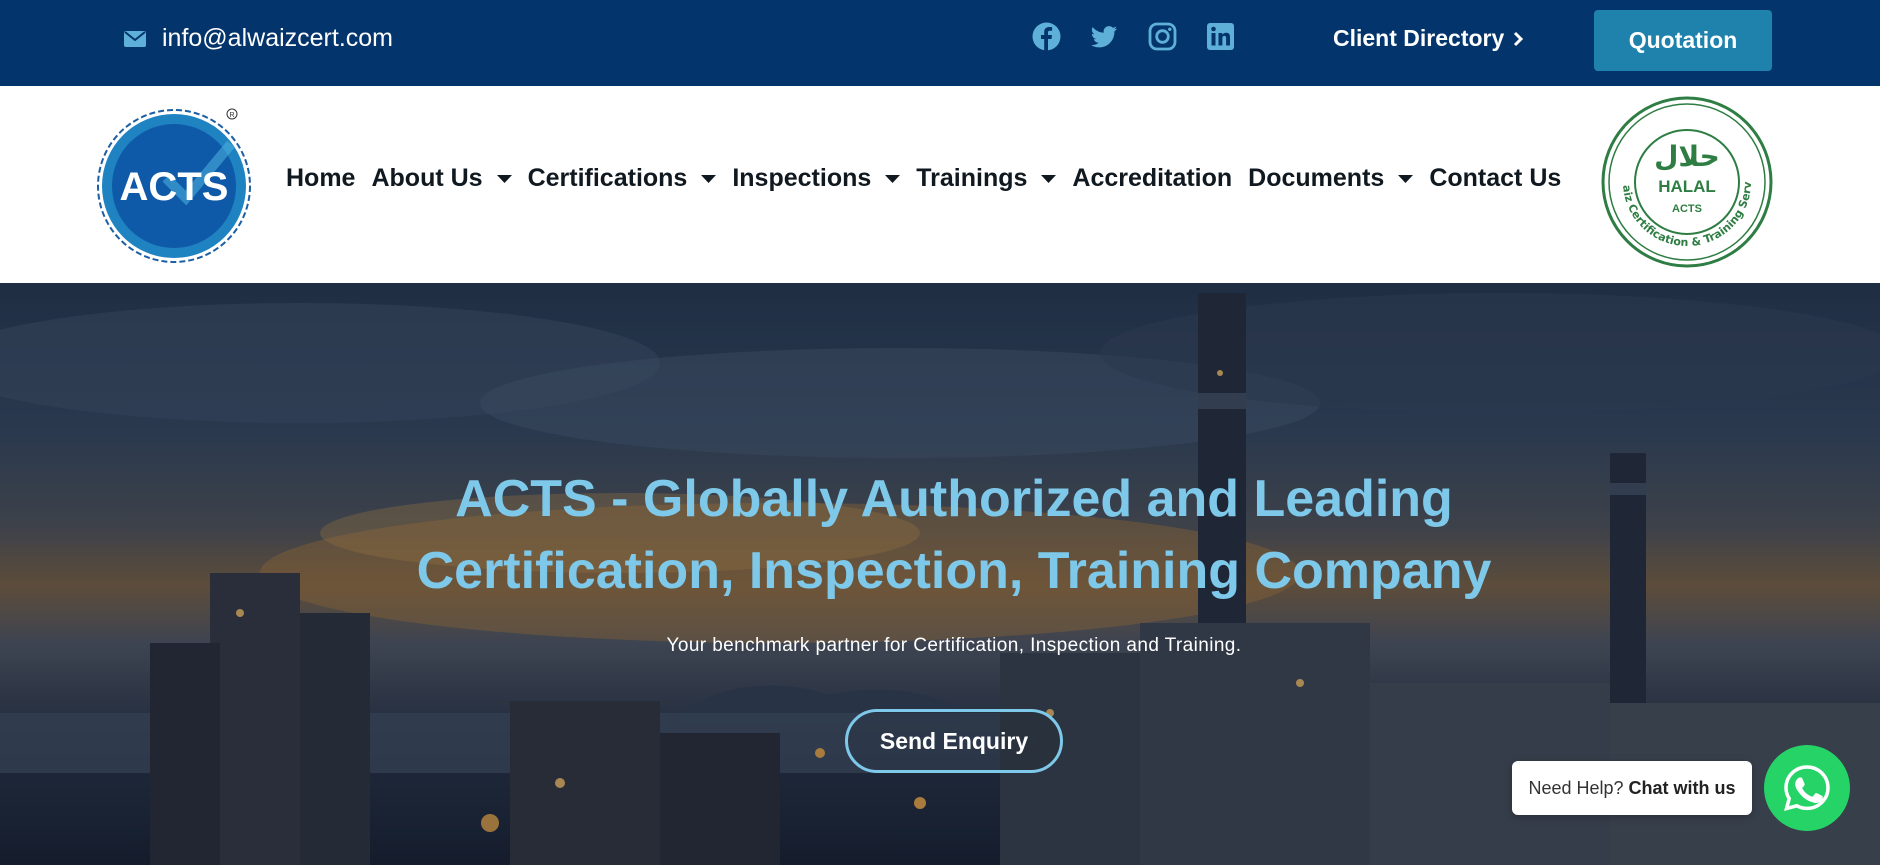  I want to click on envelope-icon, so click(135, 38).